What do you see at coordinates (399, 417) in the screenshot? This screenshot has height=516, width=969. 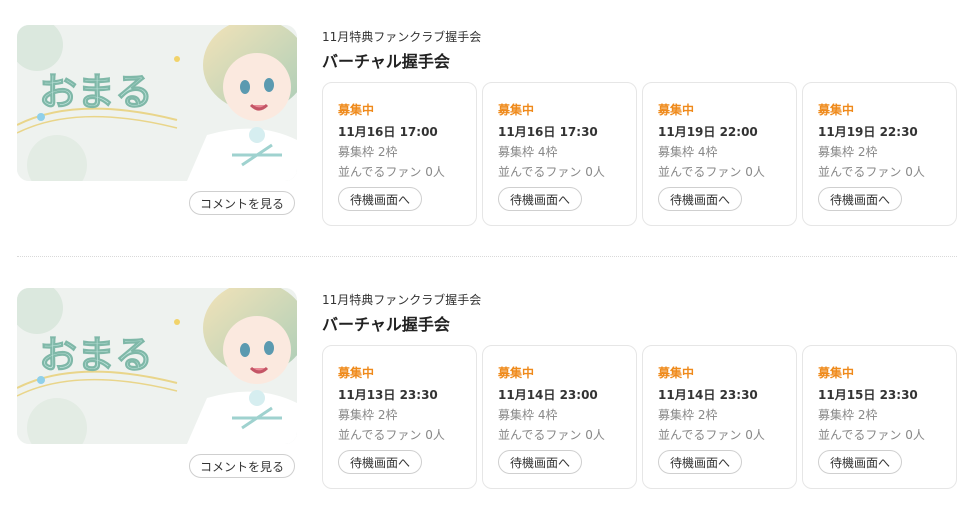 I see `time-slot-card: 募集中 11月13日 23:30 募集枠 2枠 並んでるファン 0人 待機画面へ` at bounding box center [399, 417].